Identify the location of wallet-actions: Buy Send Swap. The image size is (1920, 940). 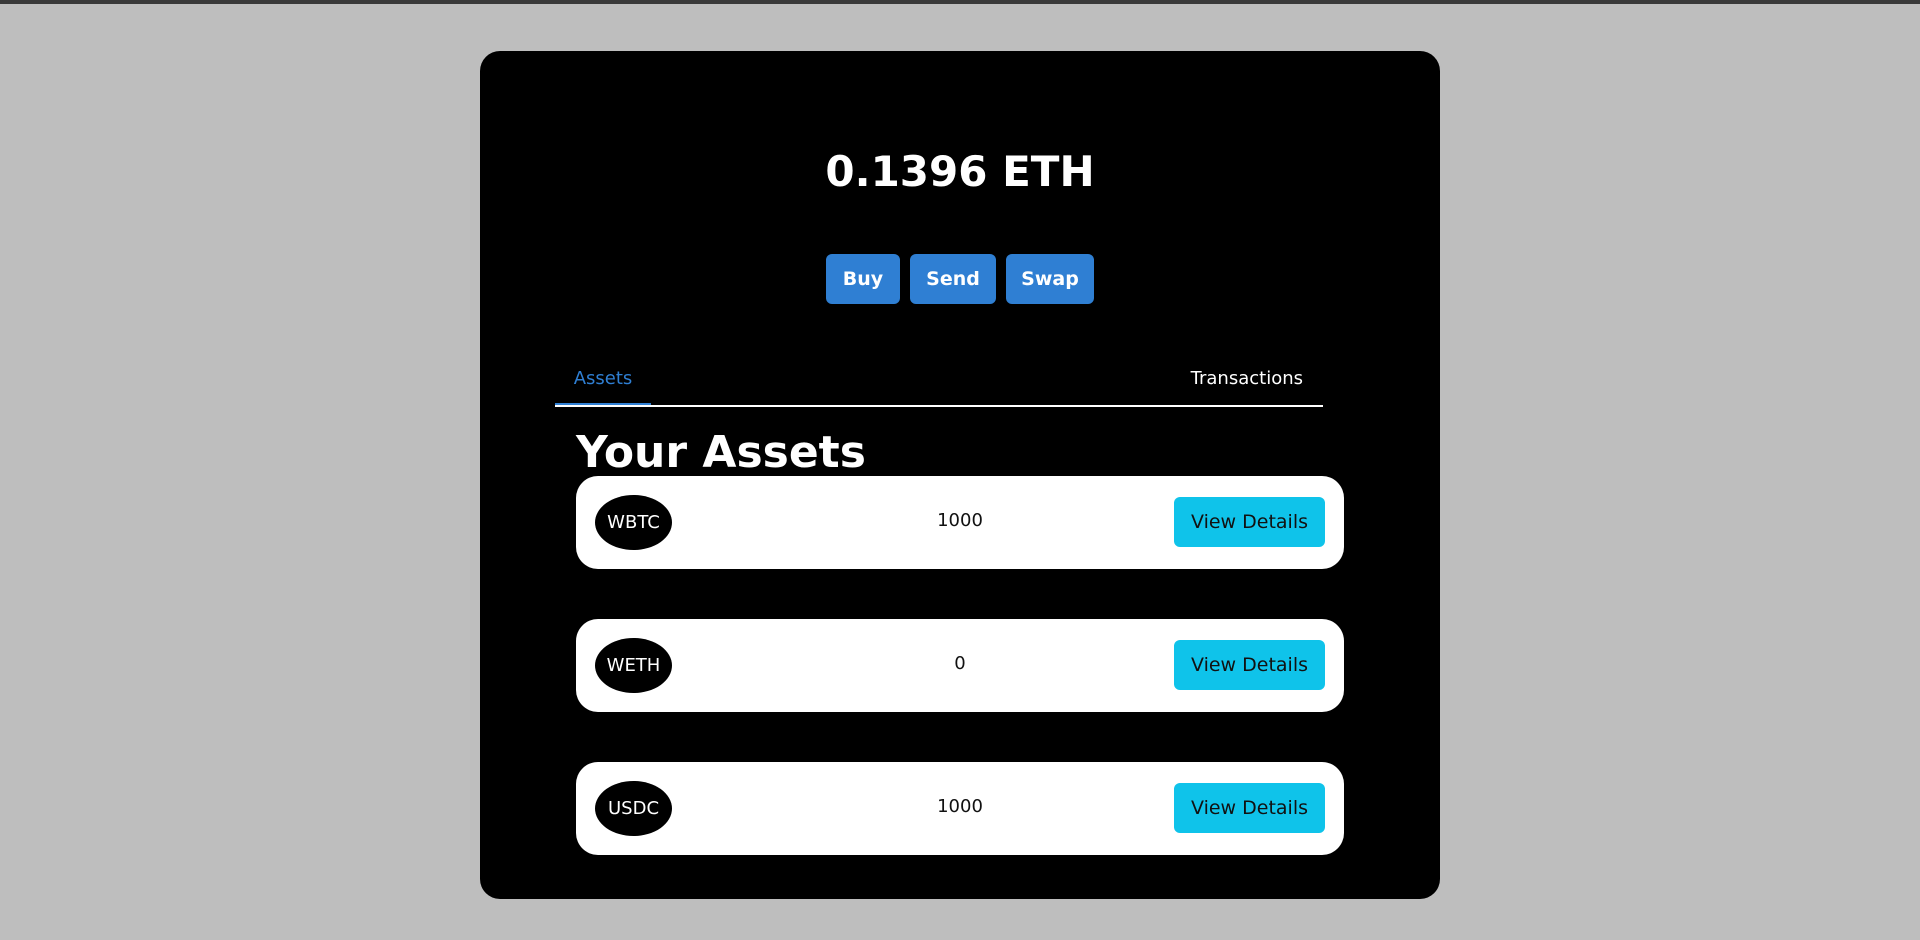
(960, 279).